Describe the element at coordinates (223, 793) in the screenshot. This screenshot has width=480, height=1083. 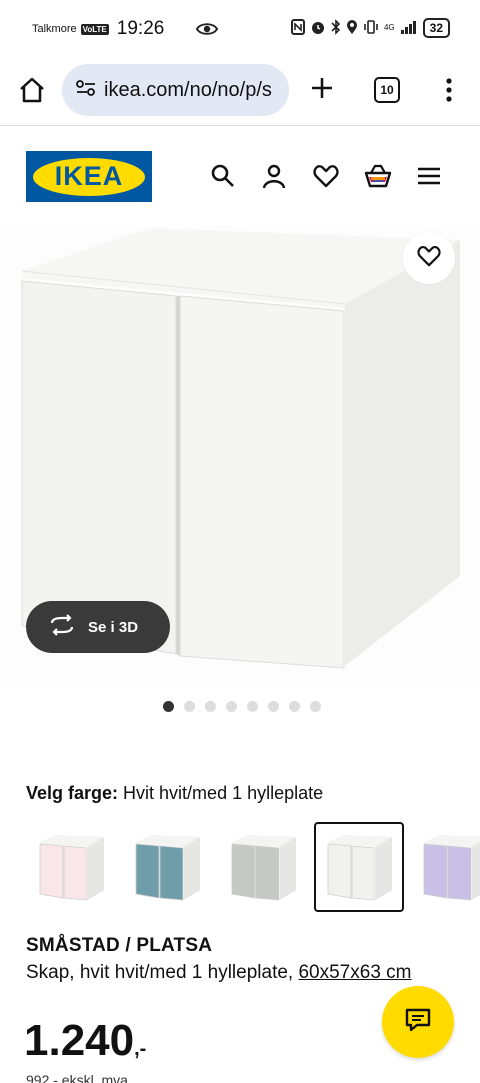
I see `color-label-value: Hvit hvit/med 1 hylleplate` at that location.